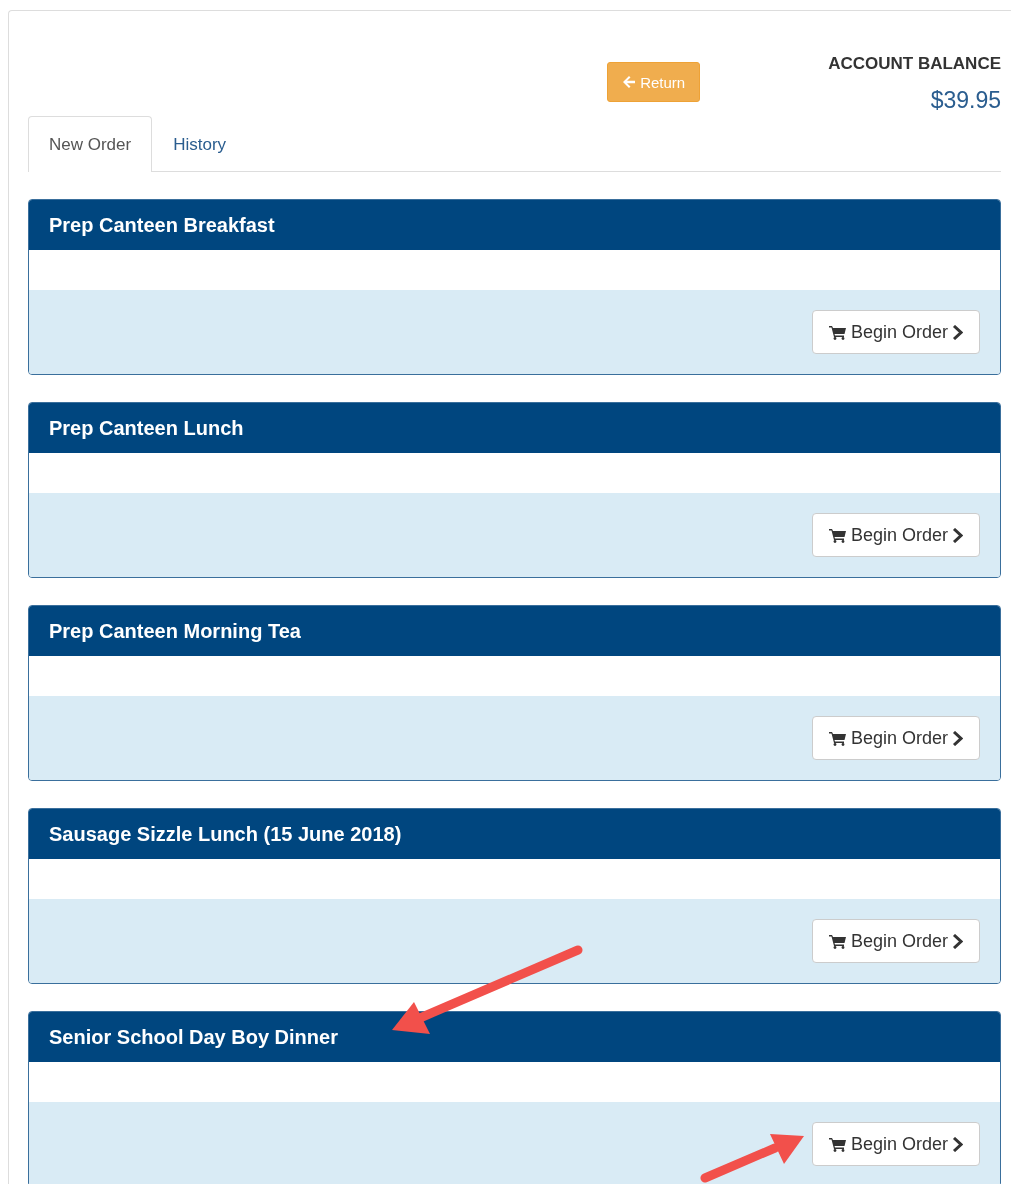  I want to click on balance-amount: $39.95, so click(965, 100).